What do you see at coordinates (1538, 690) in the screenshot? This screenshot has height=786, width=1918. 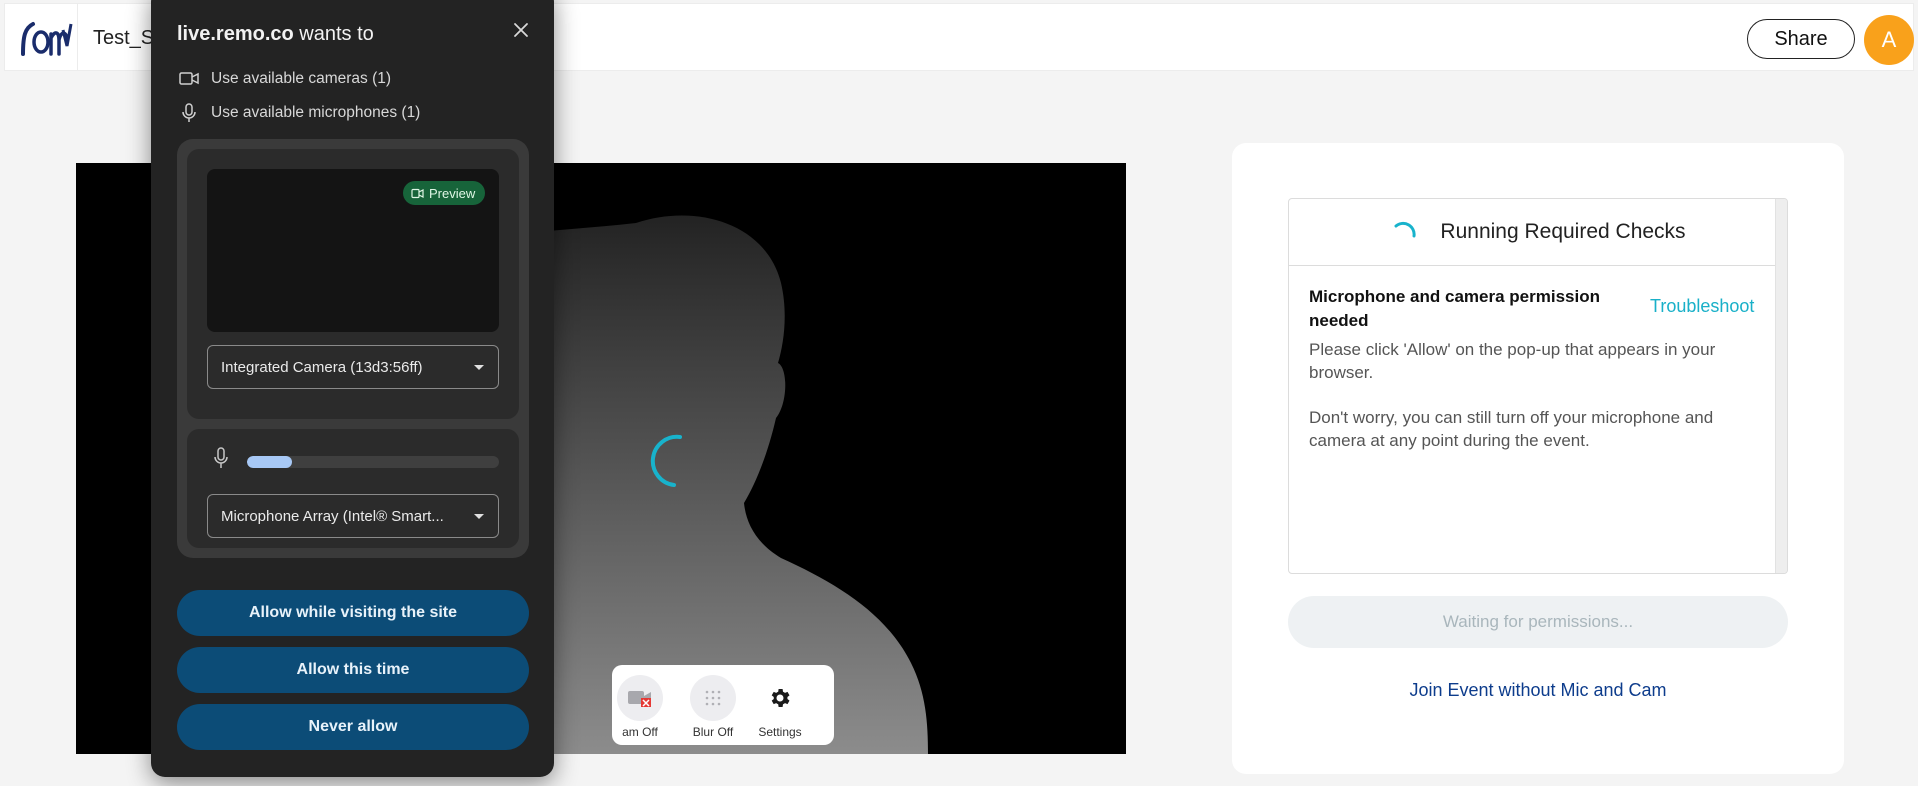 I see `join-without-media-link: Join Event without Mic and Cam` at bounding box center [1538, 690].